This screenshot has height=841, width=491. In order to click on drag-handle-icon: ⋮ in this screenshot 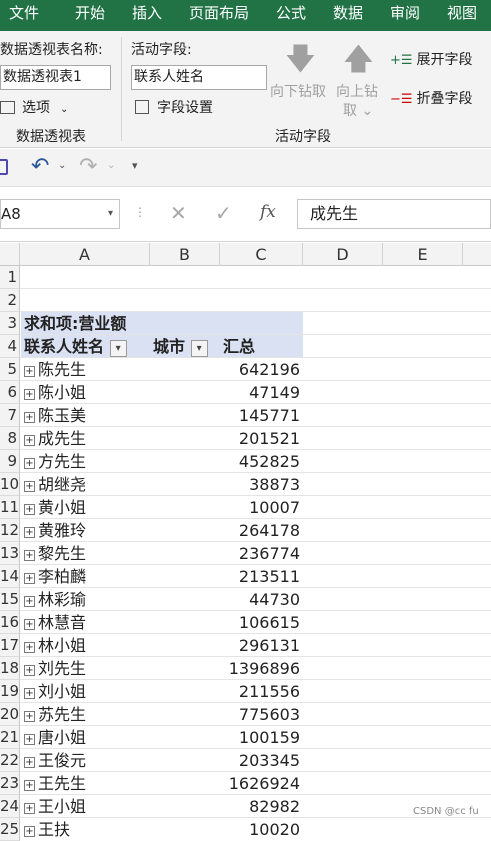, I will do `click(140, 212)`.